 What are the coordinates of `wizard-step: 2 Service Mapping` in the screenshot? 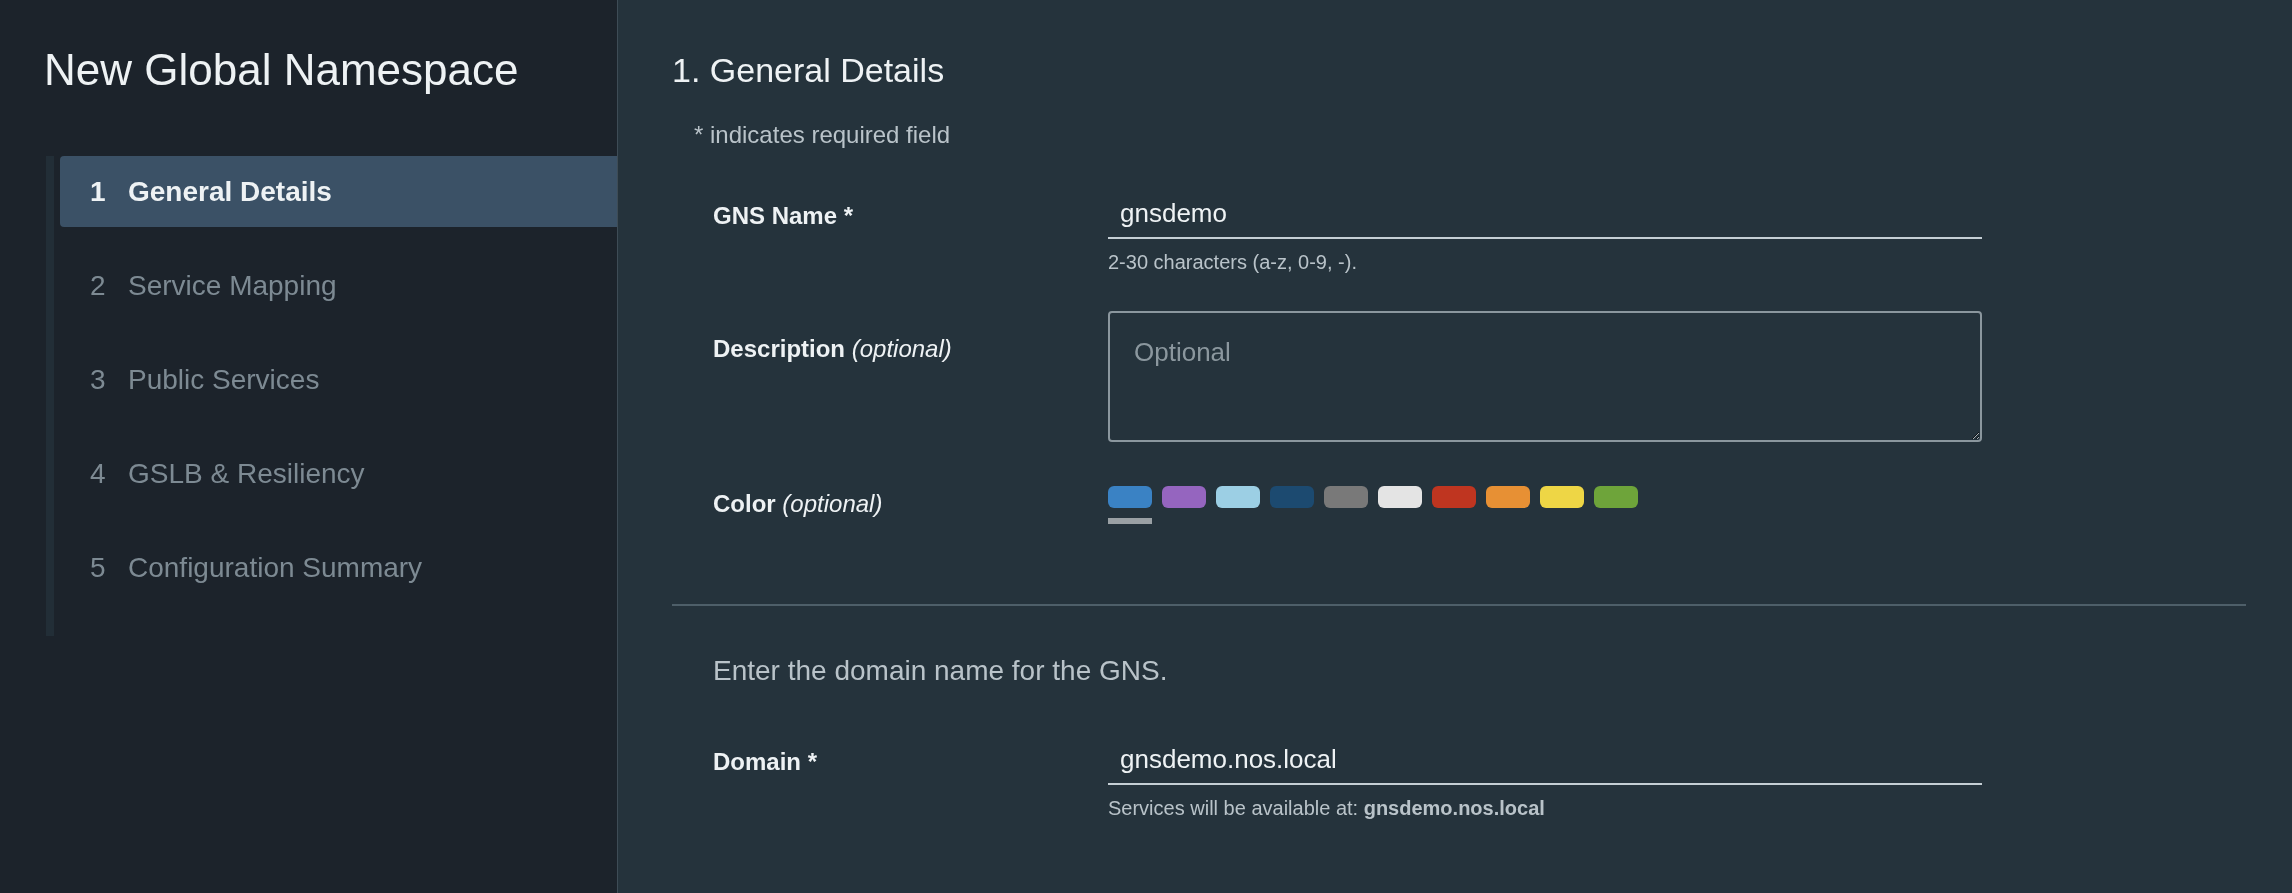 It's located at (338, 285).